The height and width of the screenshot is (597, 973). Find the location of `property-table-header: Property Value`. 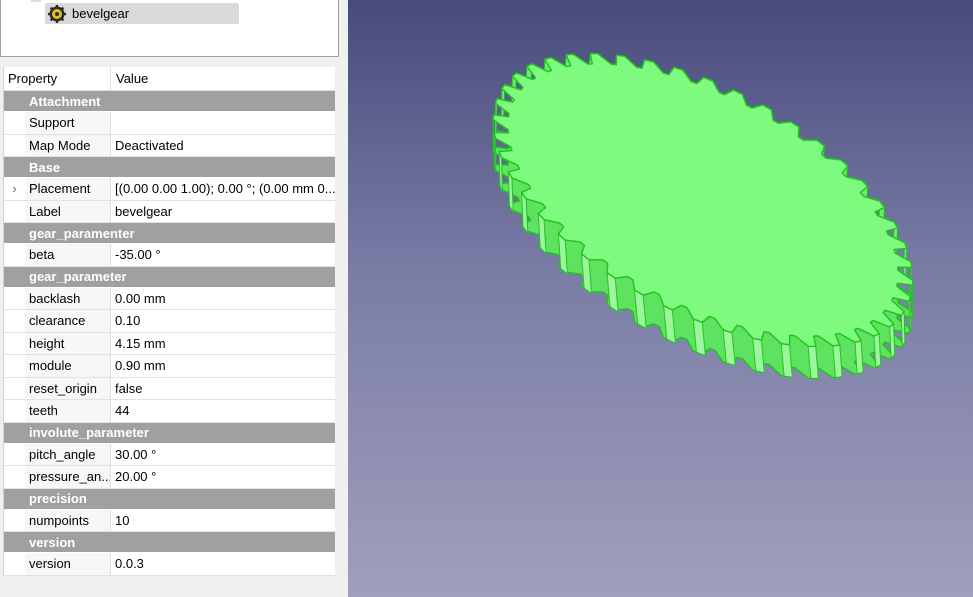

property-table-header: Property Value is located at coordinates (169, 79).